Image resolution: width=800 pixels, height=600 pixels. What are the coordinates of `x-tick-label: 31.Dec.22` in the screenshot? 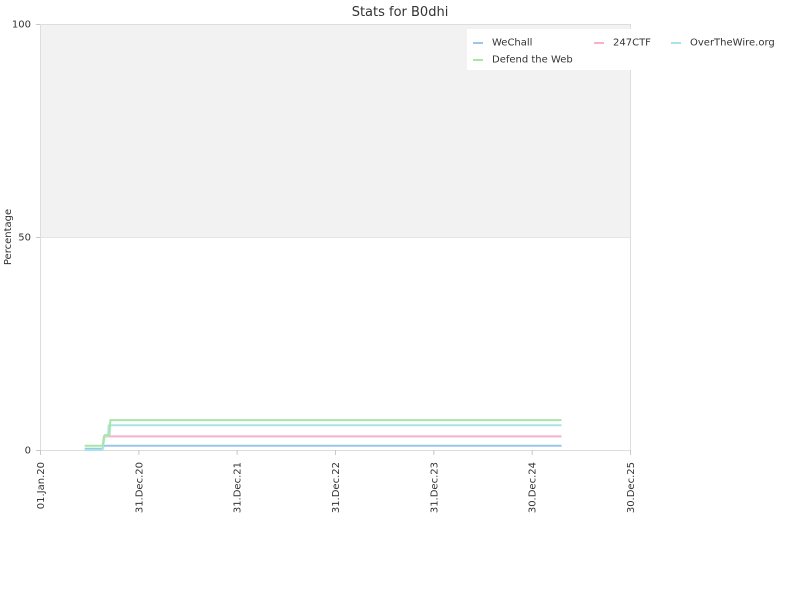 It's located at (336, 487).